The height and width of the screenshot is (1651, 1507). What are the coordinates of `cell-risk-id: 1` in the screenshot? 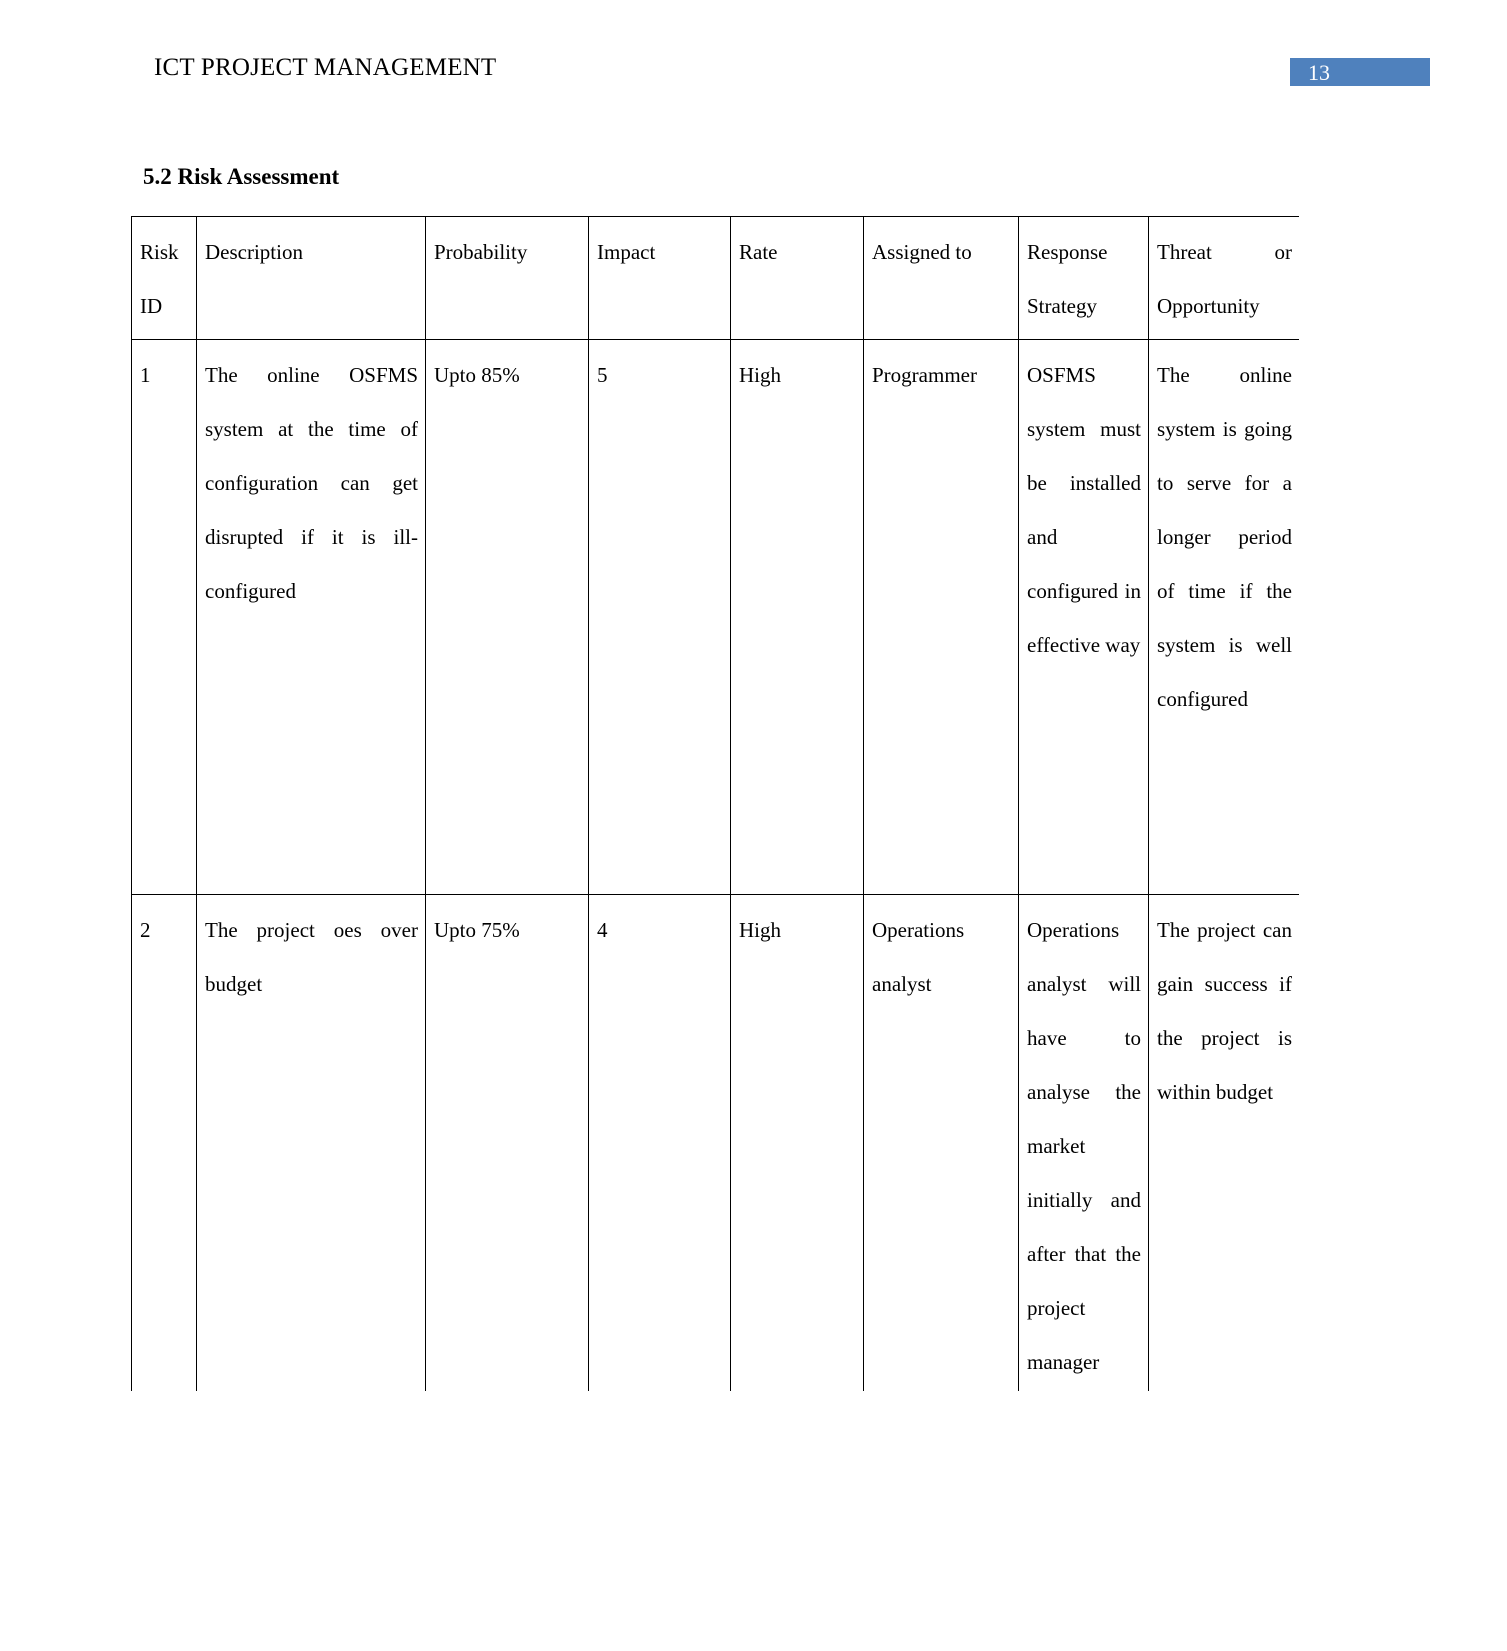 It's located at (164, 617).